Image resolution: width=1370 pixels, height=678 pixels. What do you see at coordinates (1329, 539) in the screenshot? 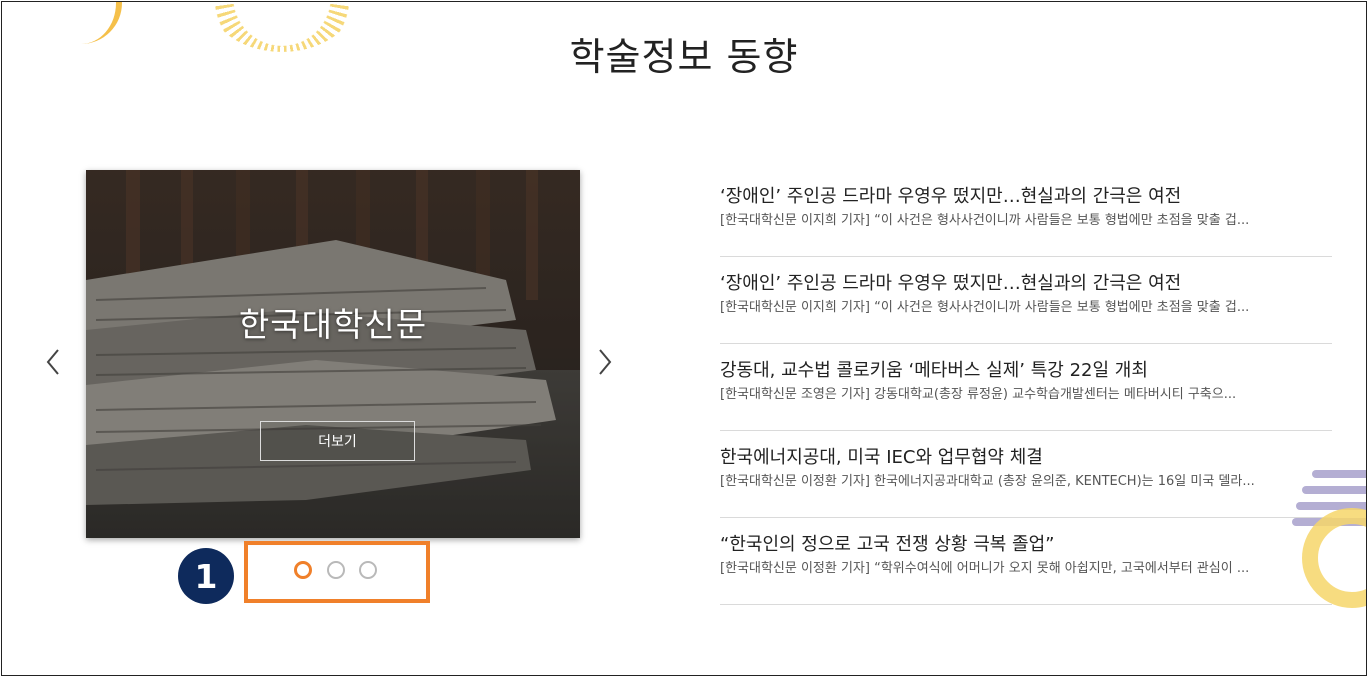
I see `decorative-stripes` at bounding box center [1329, 539].